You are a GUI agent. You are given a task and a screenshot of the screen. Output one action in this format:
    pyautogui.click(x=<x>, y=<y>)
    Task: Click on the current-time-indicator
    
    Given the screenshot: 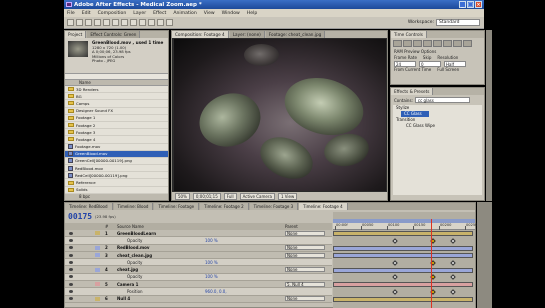 What is the action you would take?
    pyautogui.click(x=431, y=263)
    